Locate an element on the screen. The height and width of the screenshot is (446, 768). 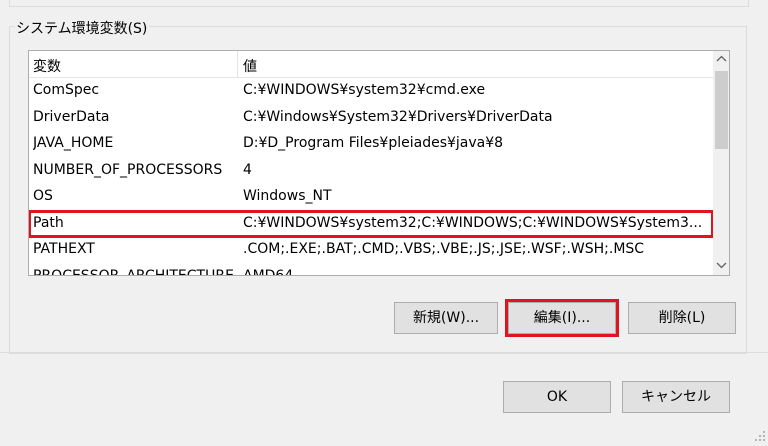
variable-name-cell: PROCESSOR_ARCHITECTURE is located at coordinates (133, 271).